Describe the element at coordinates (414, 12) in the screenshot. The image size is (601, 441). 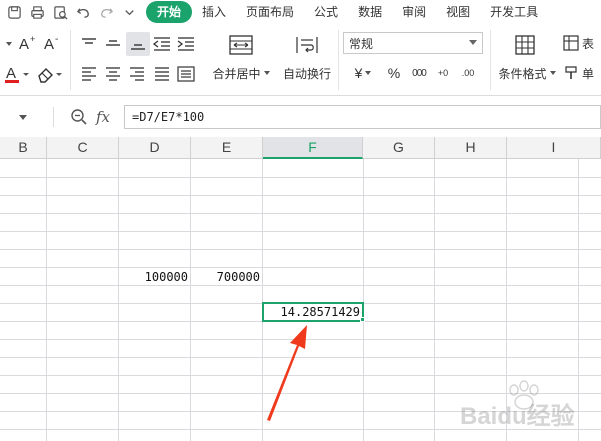
I see `tab-review: 审阅` at that location.